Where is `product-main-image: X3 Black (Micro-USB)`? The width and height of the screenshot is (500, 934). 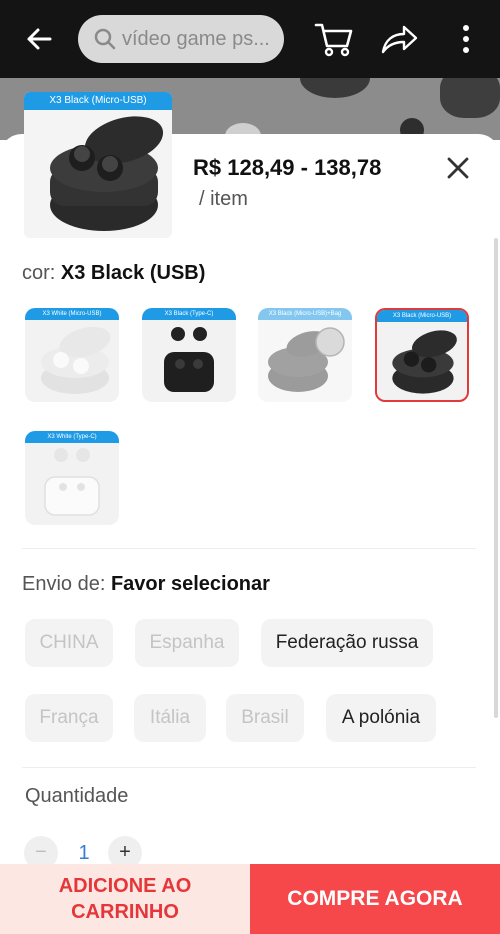
product-main-image: X3 Black (Micro-USB) is located at coordinates (98, 165).